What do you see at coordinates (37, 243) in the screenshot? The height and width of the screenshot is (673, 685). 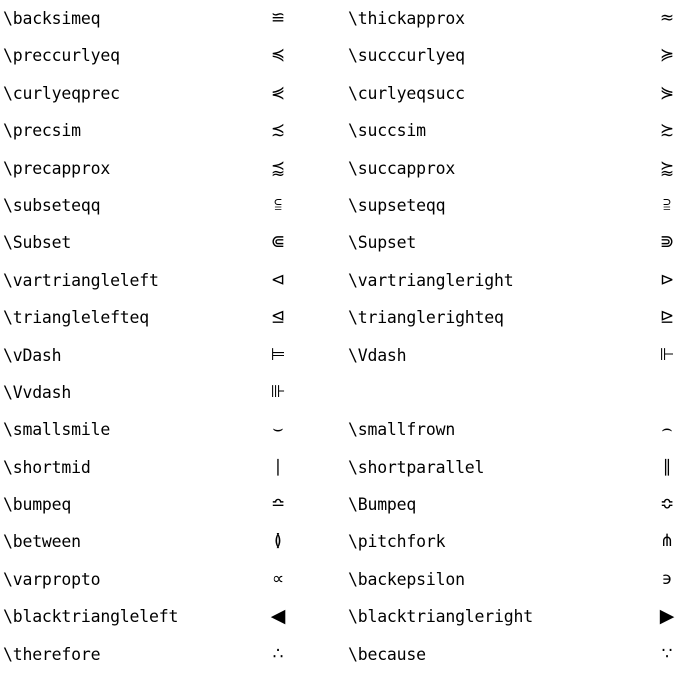 I see `latex-command-label: \Subset` at bounding box center [37, 243].